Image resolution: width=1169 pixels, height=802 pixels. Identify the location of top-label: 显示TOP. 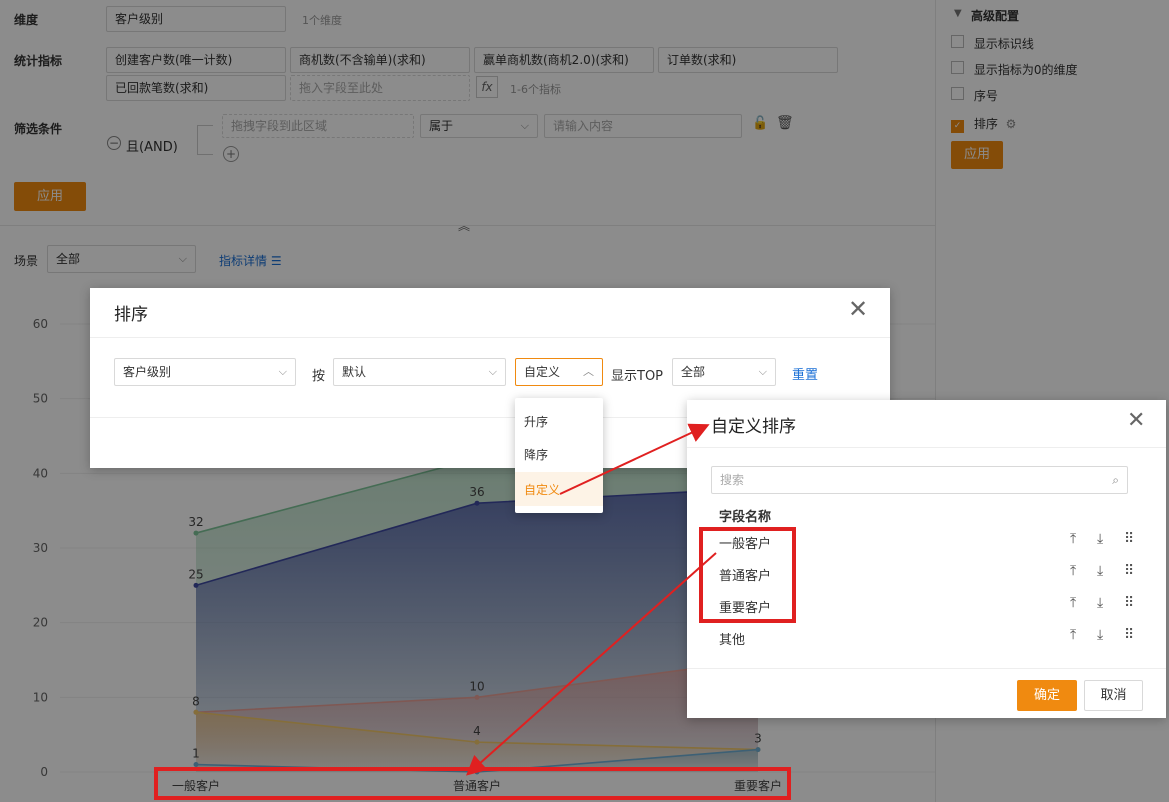
(637, 376).